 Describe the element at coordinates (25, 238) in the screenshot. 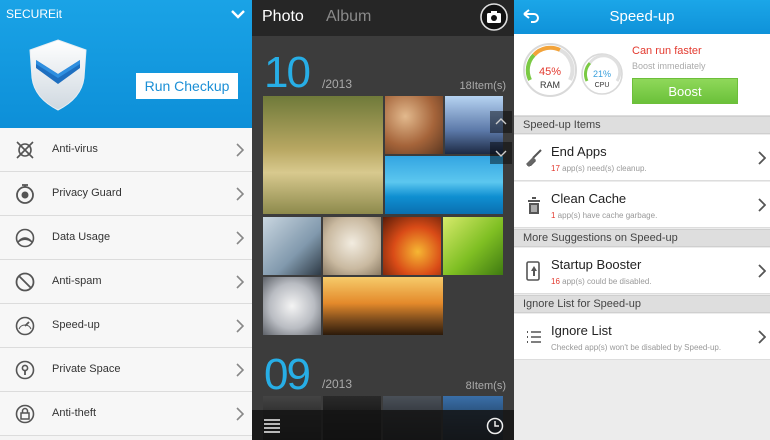

I see `data-usage-icon` at that location.